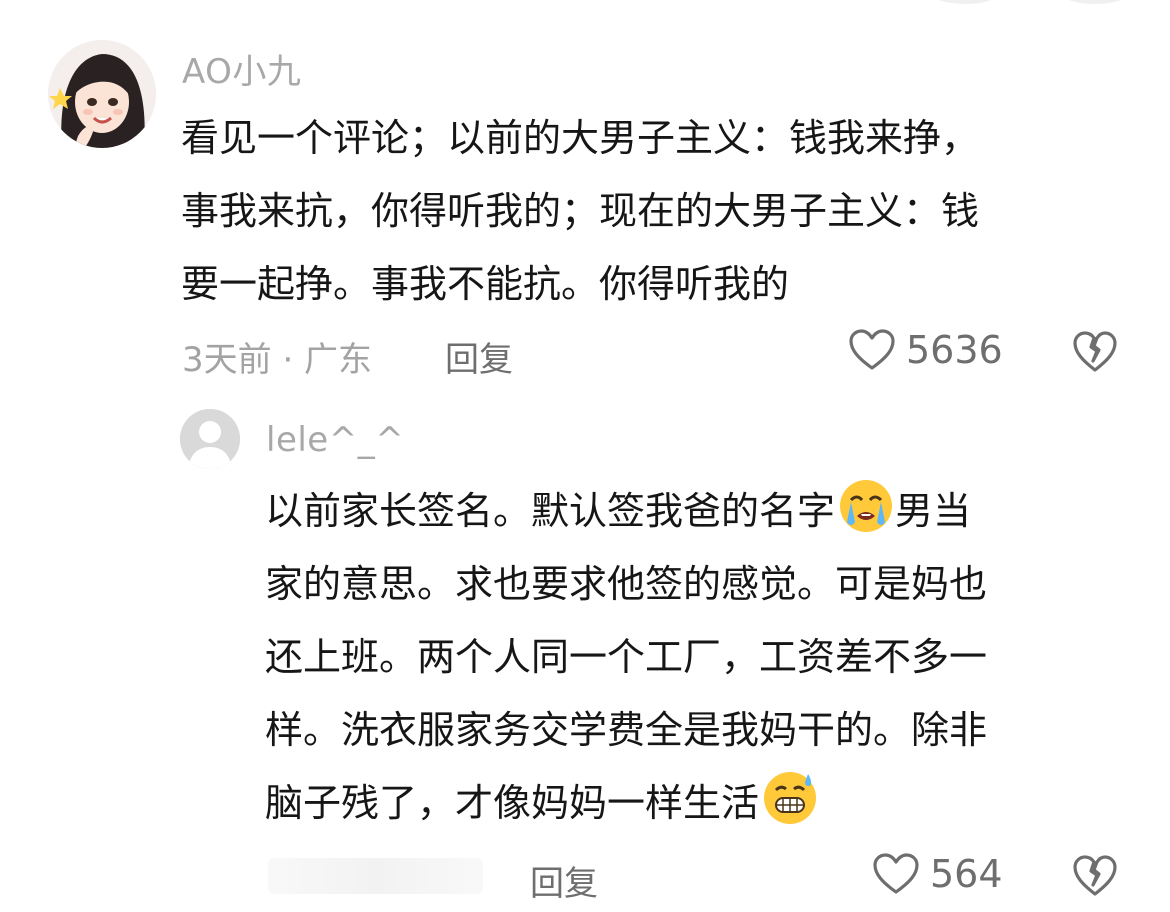  I want to click on comment-text-line: 样。洗衣服家务交学费全是我妈干的。除非, so click(626, 730).